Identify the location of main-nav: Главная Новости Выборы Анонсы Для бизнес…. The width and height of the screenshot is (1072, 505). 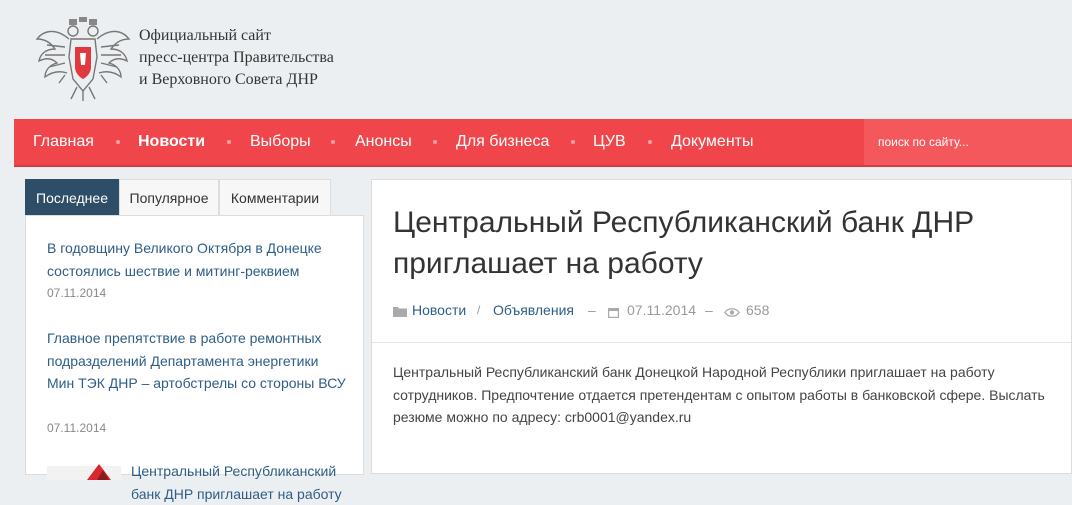
(543, 143).